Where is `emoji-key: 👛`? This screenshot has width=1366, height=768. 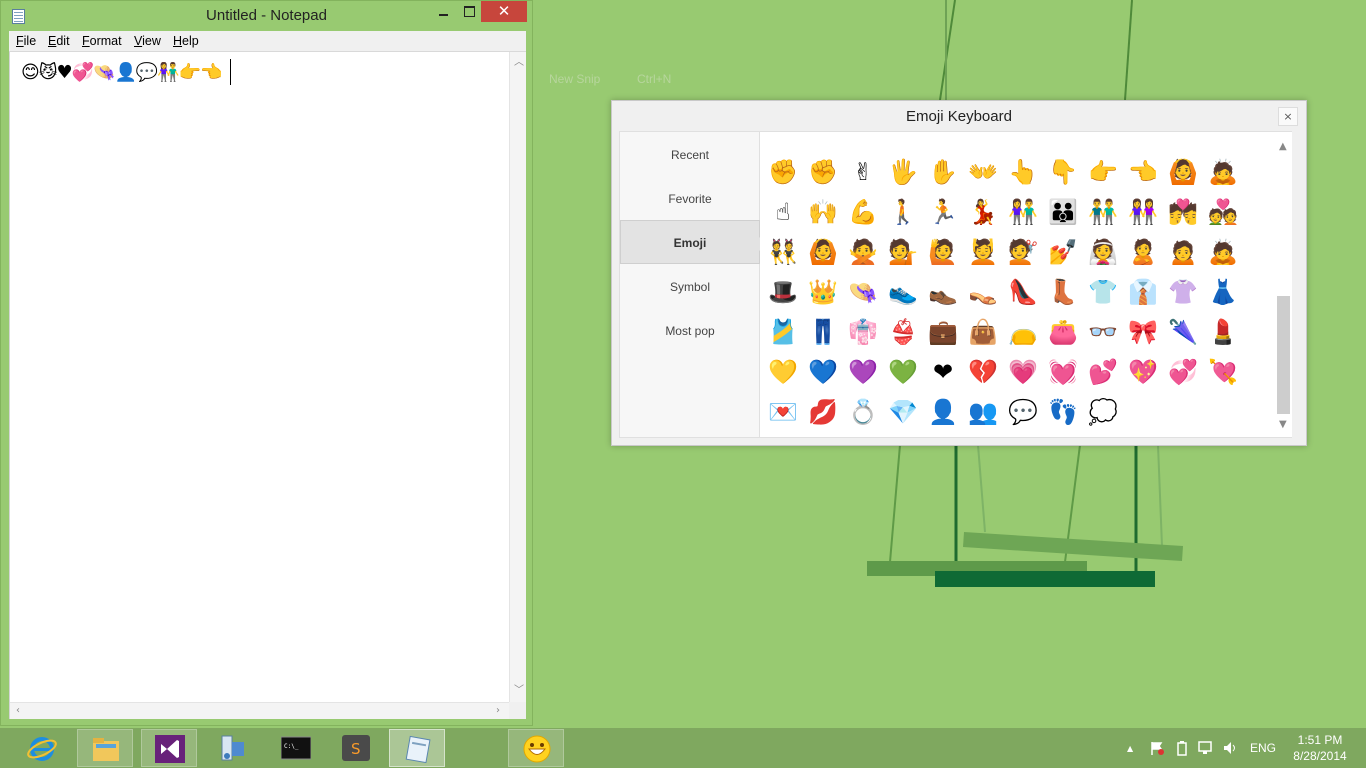 emoji-key: 👛 is located at coordinates (1063, 332).